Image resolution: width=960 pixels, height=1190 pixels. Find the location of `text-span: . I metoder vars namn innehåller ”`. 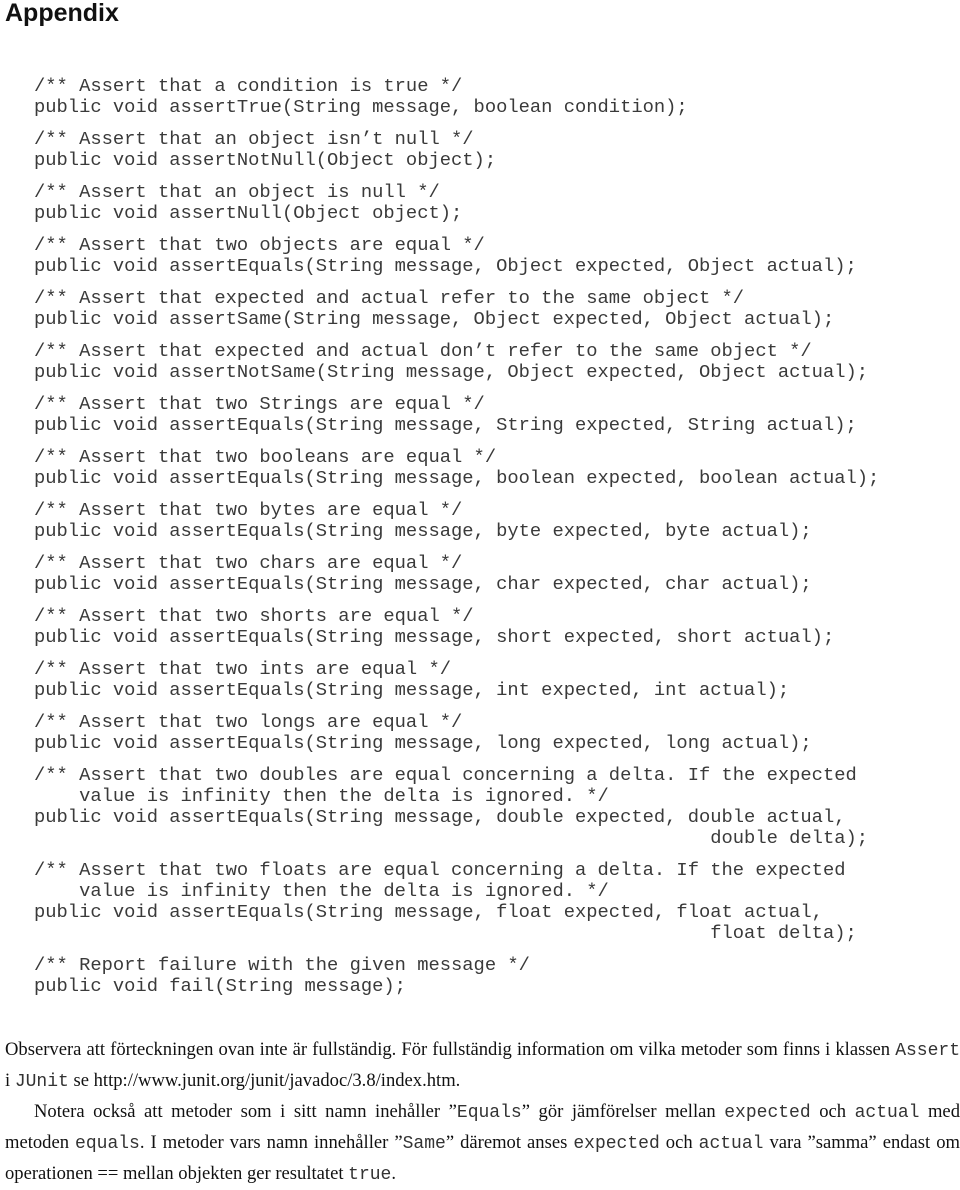

text-span: . I metoder vars namn innehåller ” is located at coordinates (271, 1142).